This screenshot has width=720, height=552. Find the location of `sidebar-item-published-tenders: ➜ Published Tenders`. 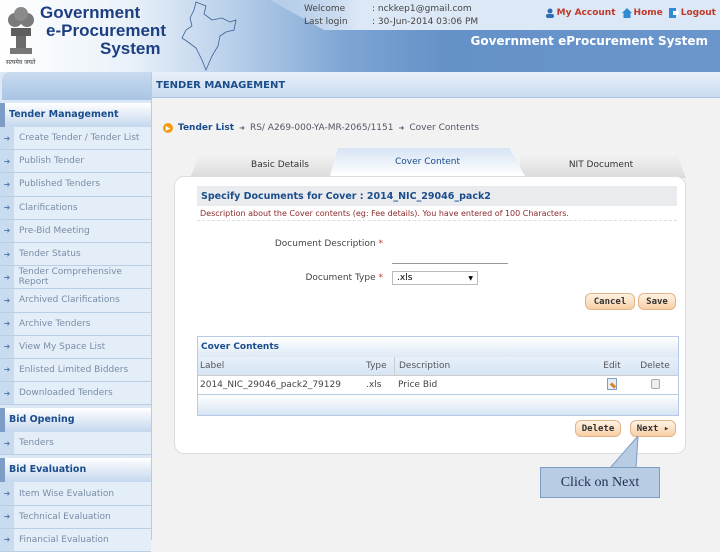

sidebar-item-published-tenders: ➜ Published Tenders is located at coordinates (75, 185).